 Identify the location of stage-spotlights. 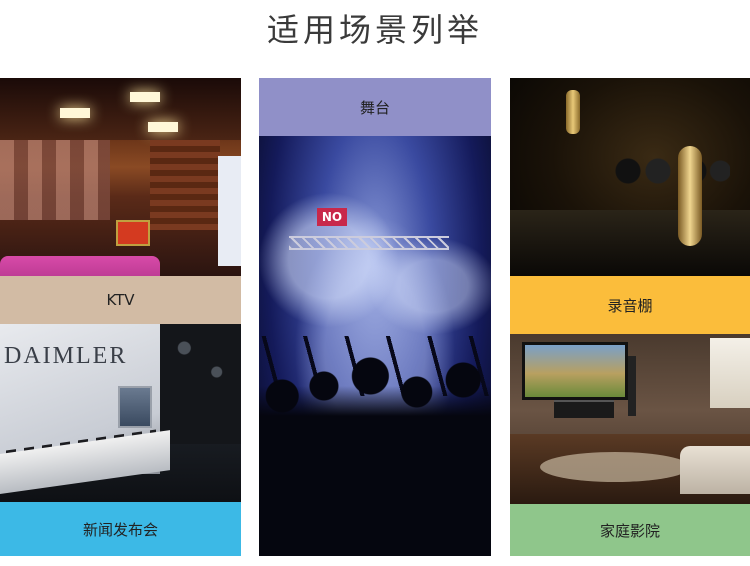
(200, 384).